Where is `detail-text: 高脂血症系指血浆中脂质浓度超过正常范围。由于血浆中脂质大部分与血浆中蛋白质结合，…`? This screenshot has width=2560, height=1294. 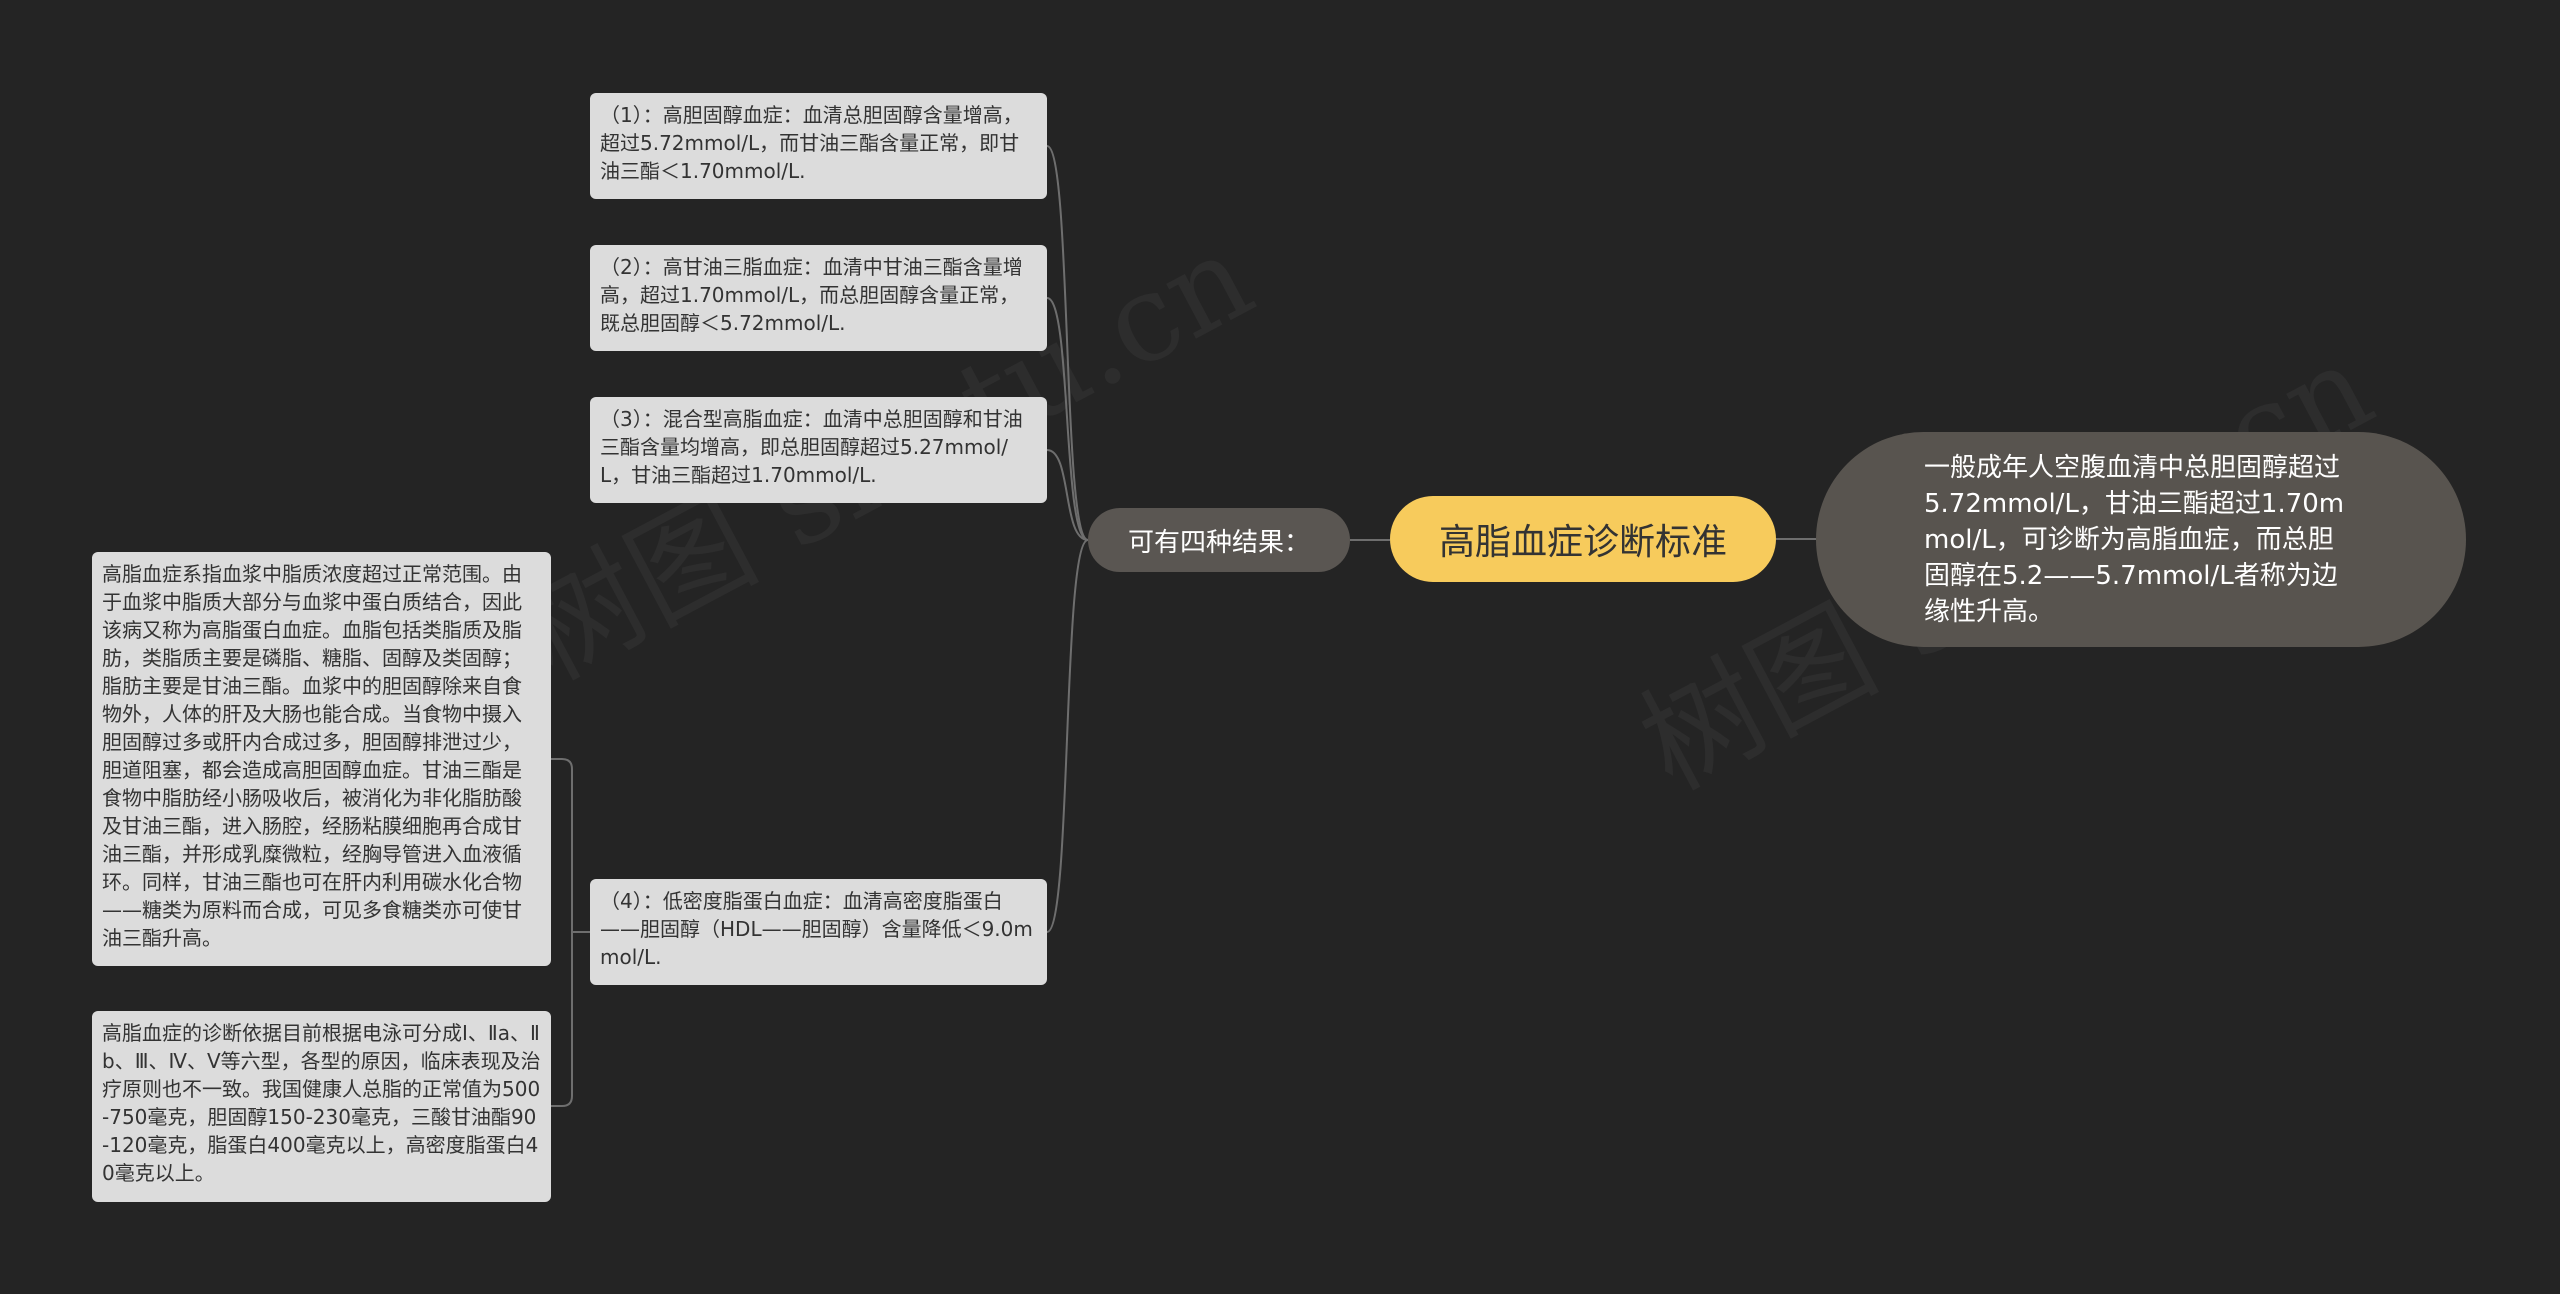
detail-text: 高脂血症系指血浆中脂质浓度超过正常范围。由于血浆中脂质大部分与血浆中蛋白质结合，… is located at coordinates (312, 756).